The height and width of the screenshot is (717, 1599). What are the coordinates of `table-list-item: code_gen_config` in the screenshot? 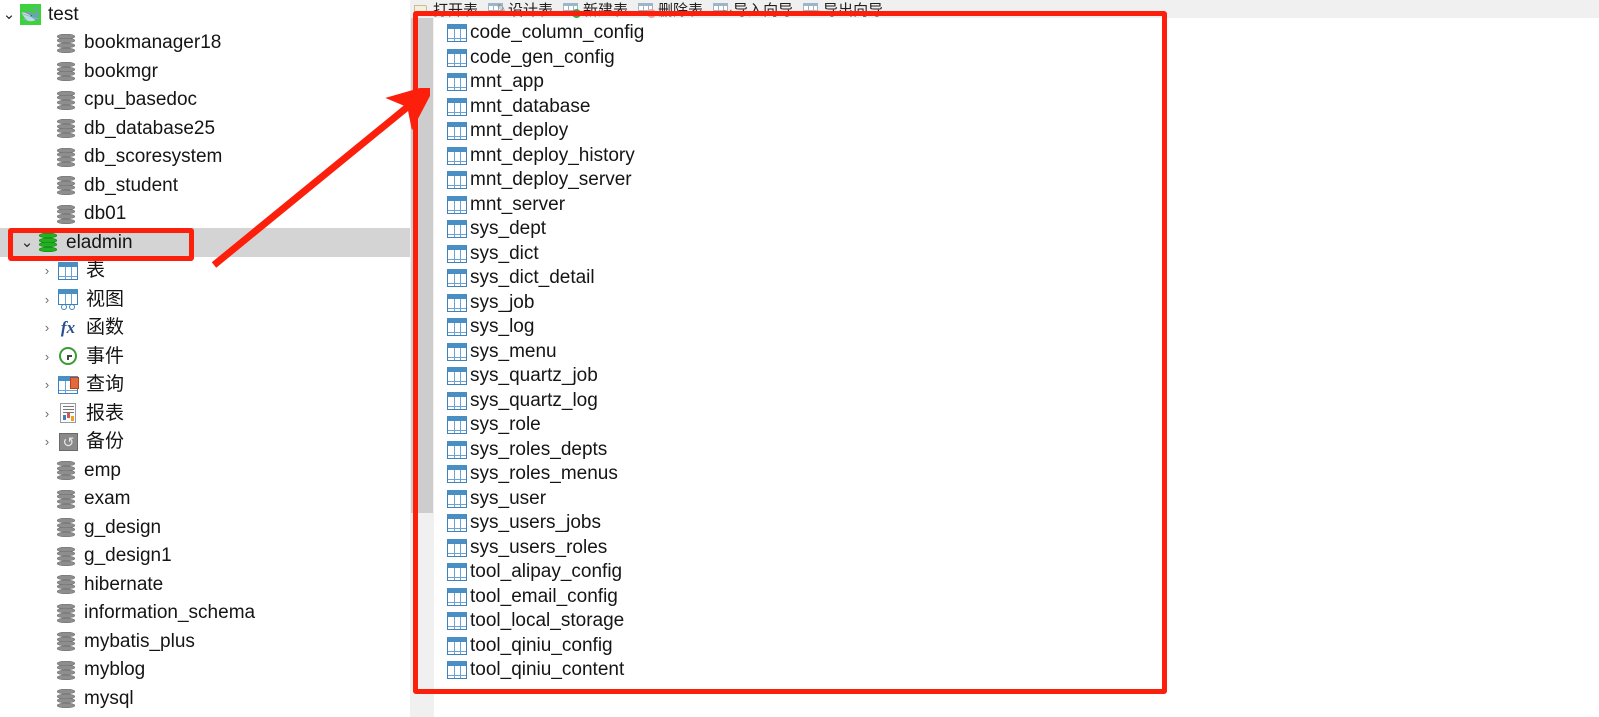 It's located at (1016, 58).